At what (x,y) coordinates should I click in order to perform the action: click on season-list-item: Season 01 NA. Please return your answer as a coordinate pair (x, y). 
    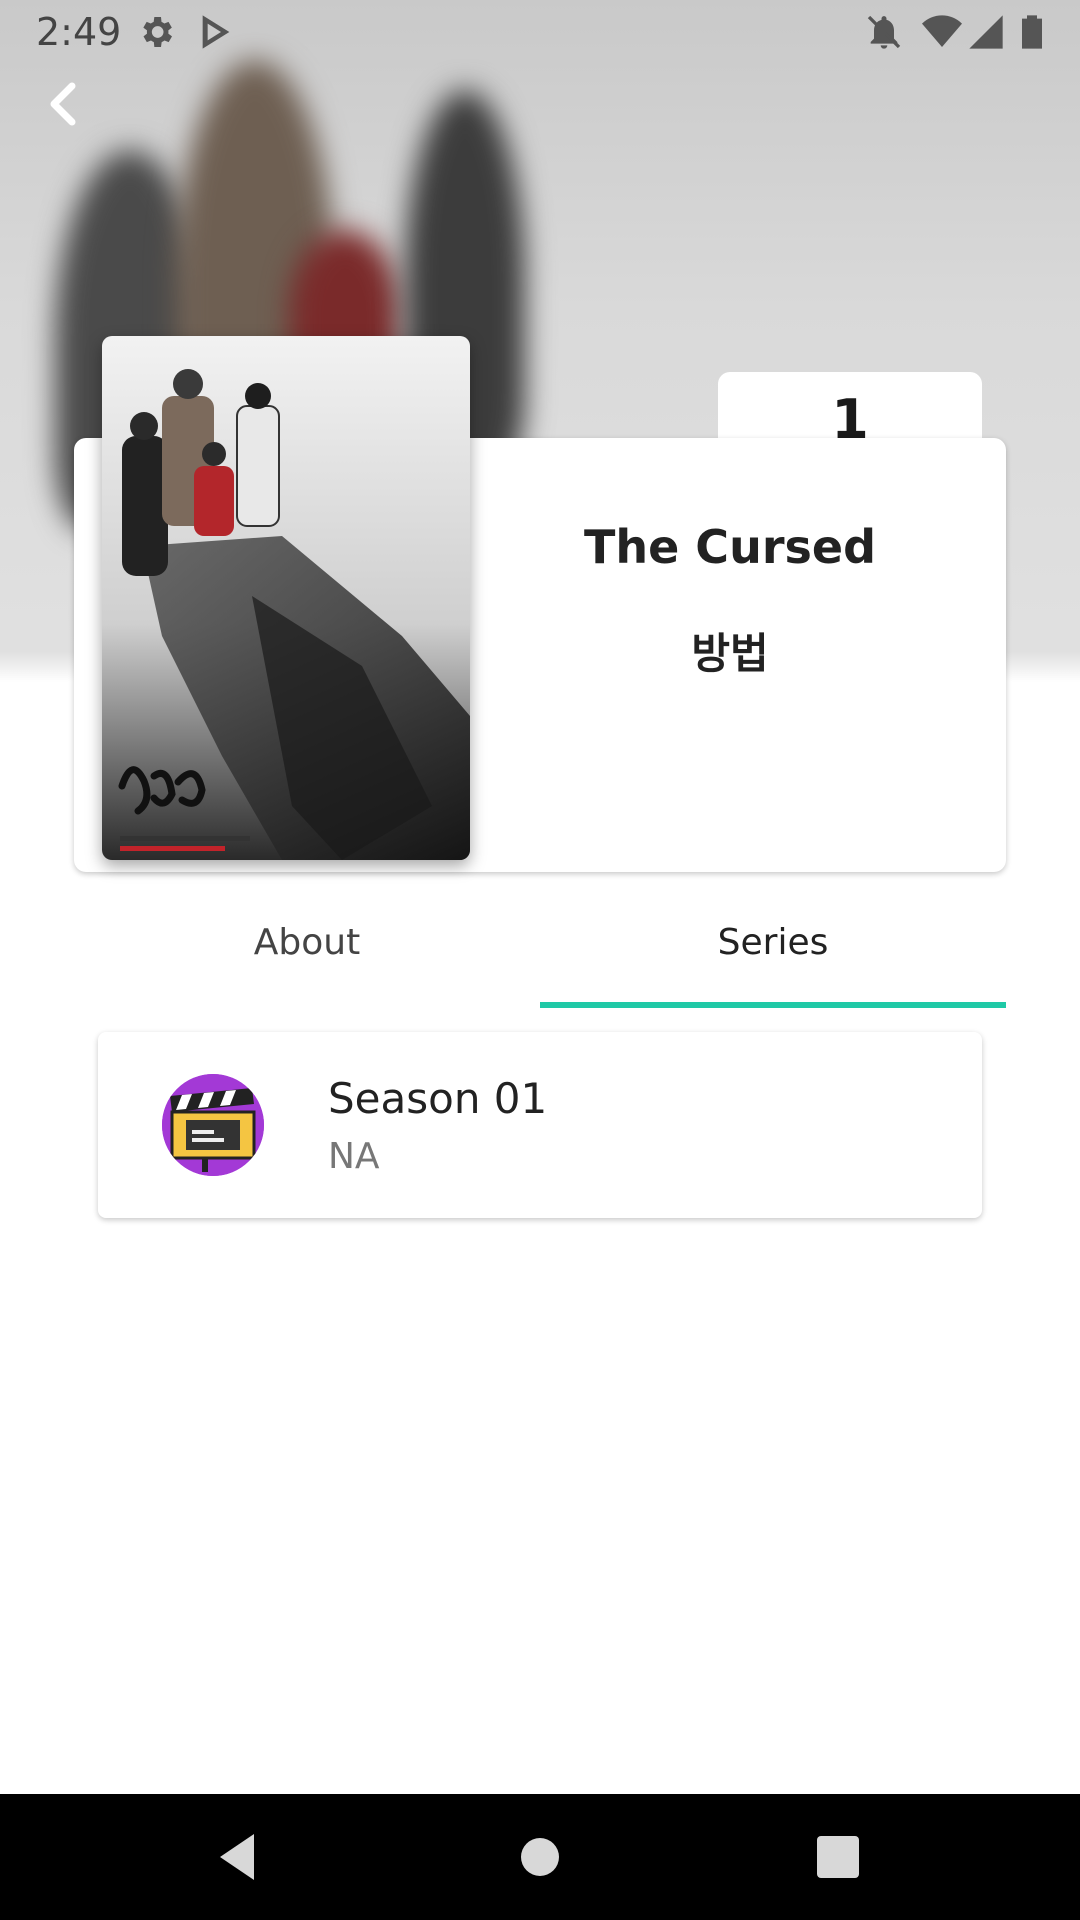
    Looking at the image, I should click on (540, 1125).